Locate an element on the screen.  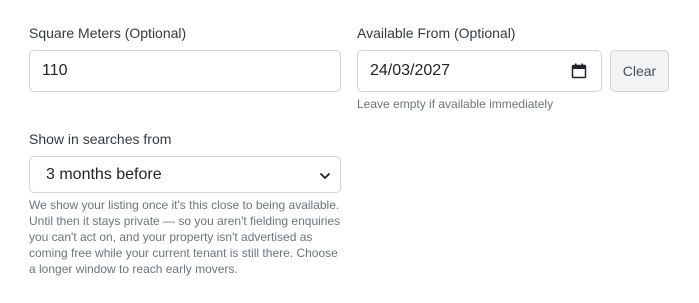
show-in-searches-label: Show in searches from is located at coordinates (100, 139).